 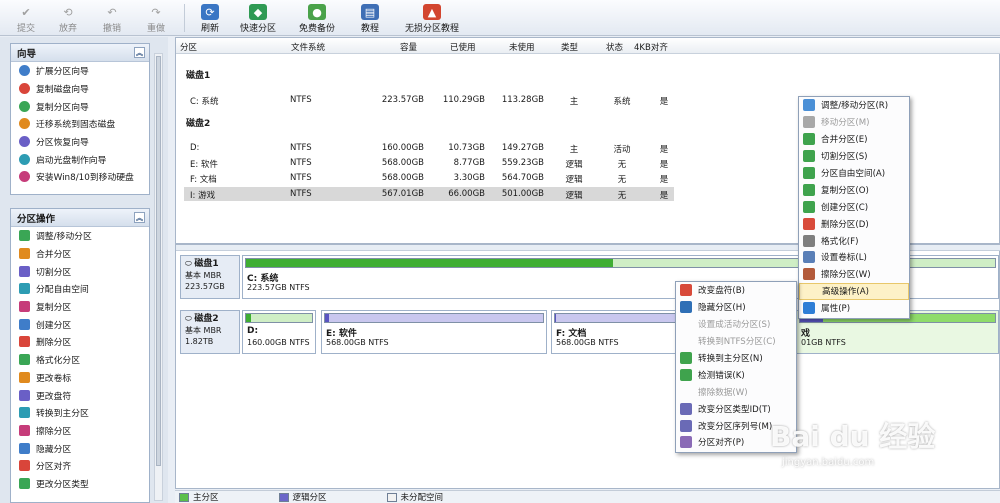 What do you see at coordinates (736, 391) in the screenshot?
I see `menu-item: 擦除数据(W)` at bounding box center [736, 391].